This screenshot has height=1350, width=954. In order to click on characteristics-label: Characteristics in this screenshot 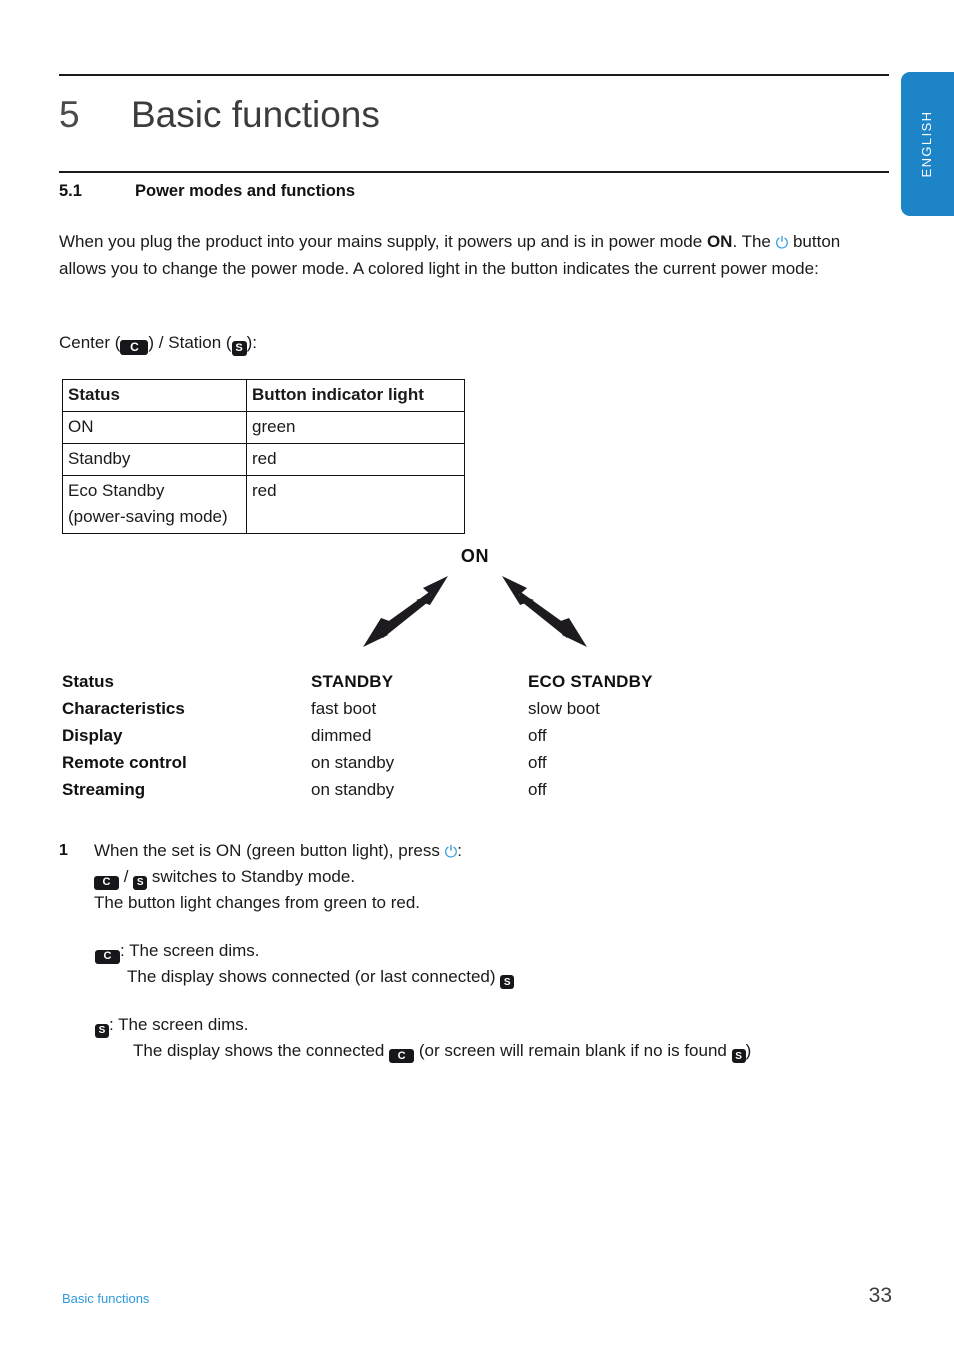, I will do `click(123, 708)`.